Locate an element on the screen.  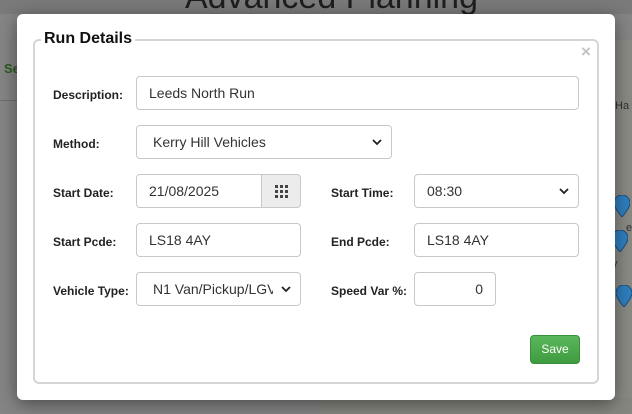
map-label: Ha is located at coordinates (622, 106).